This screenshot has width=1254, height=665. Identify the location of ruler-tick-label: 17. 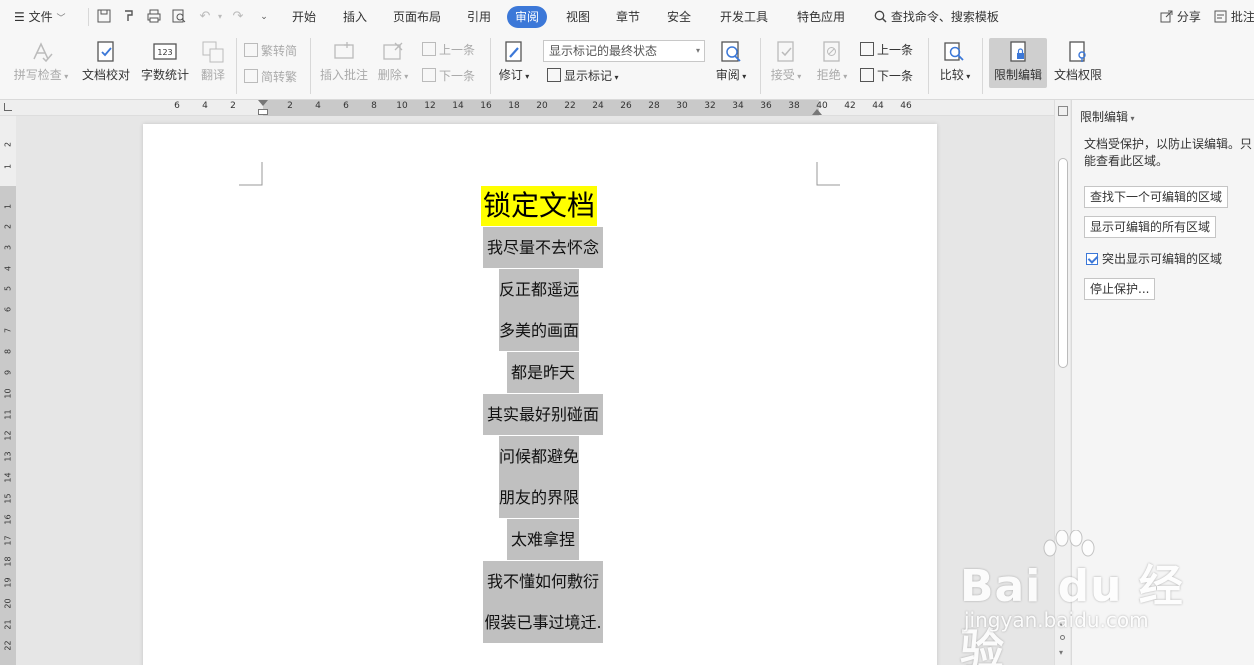
(8, 540).